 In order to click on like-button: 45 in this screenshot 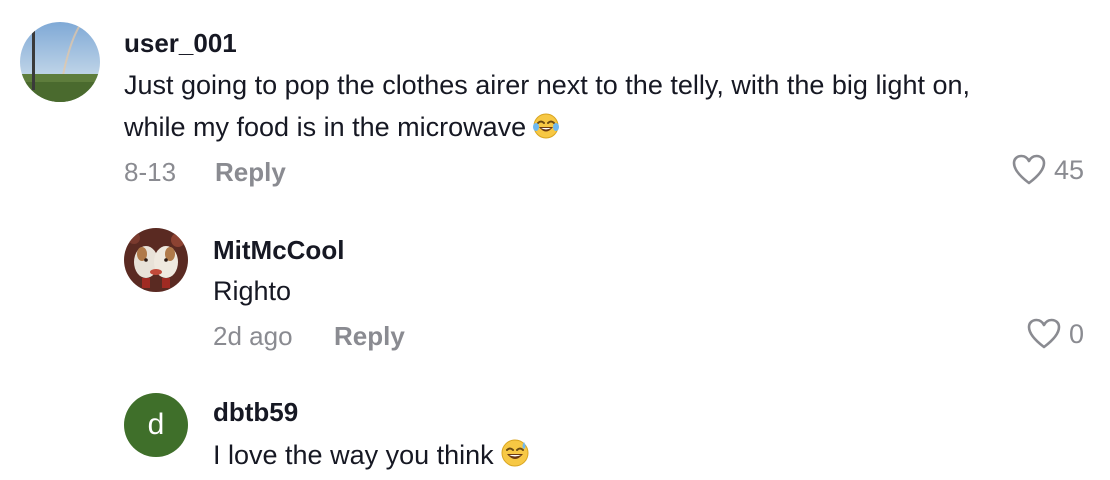, I will do `click(1048, 170)`.